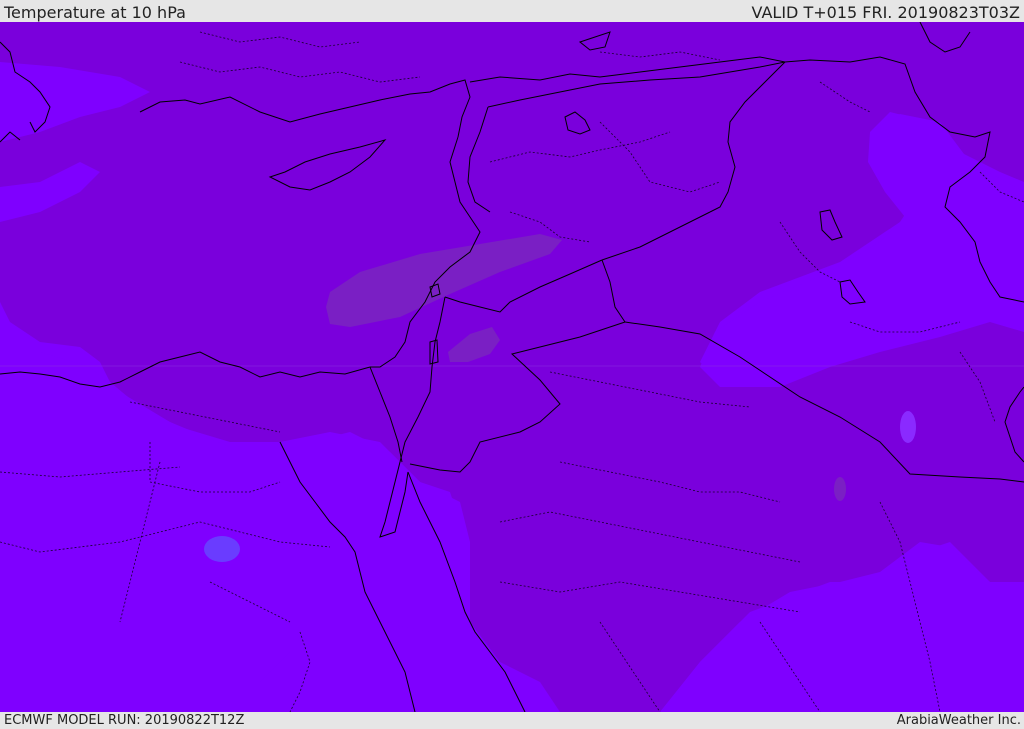 The width and height of the screenshot is (1024, 729). Describe the element at coordinates (124, 720) in the screenshot. I see `model-run-label: ECMWF MODEL RUN: 20190822T12Z` at that location.